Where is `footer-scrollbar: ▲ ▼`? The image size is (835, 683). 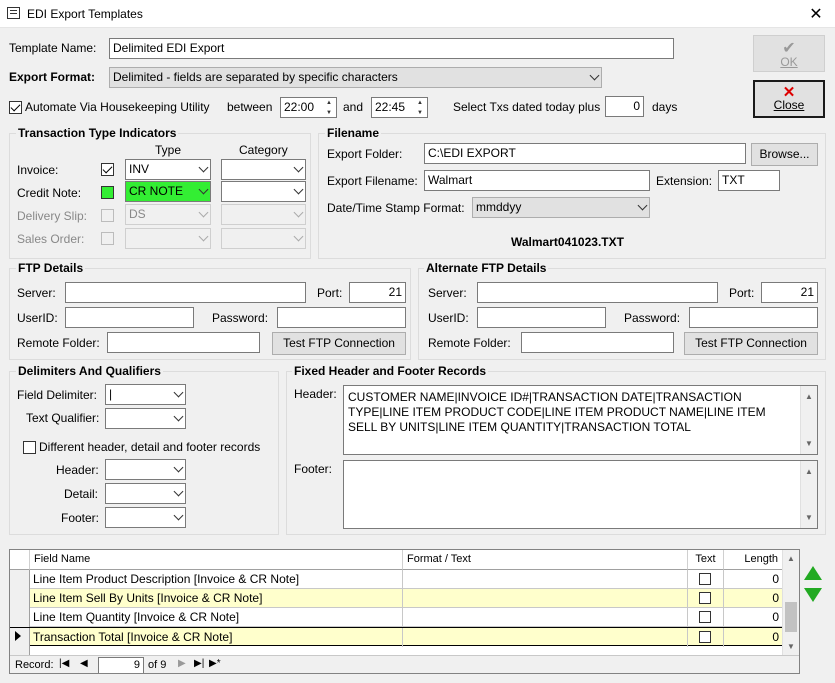
footer-scrollbar: ▲ ▼ is located at coordinates (808, 494).